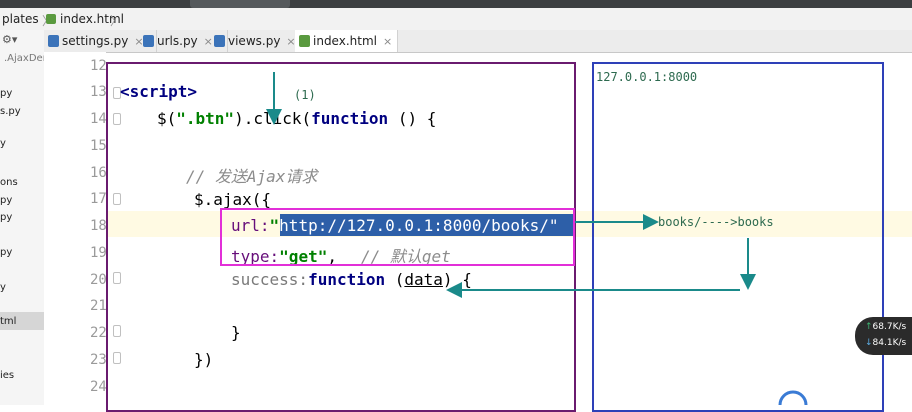  Describe the element at coordinates (889, 343) in the screenshot. I see `download-speed-value: 84.1K/s` at that location.